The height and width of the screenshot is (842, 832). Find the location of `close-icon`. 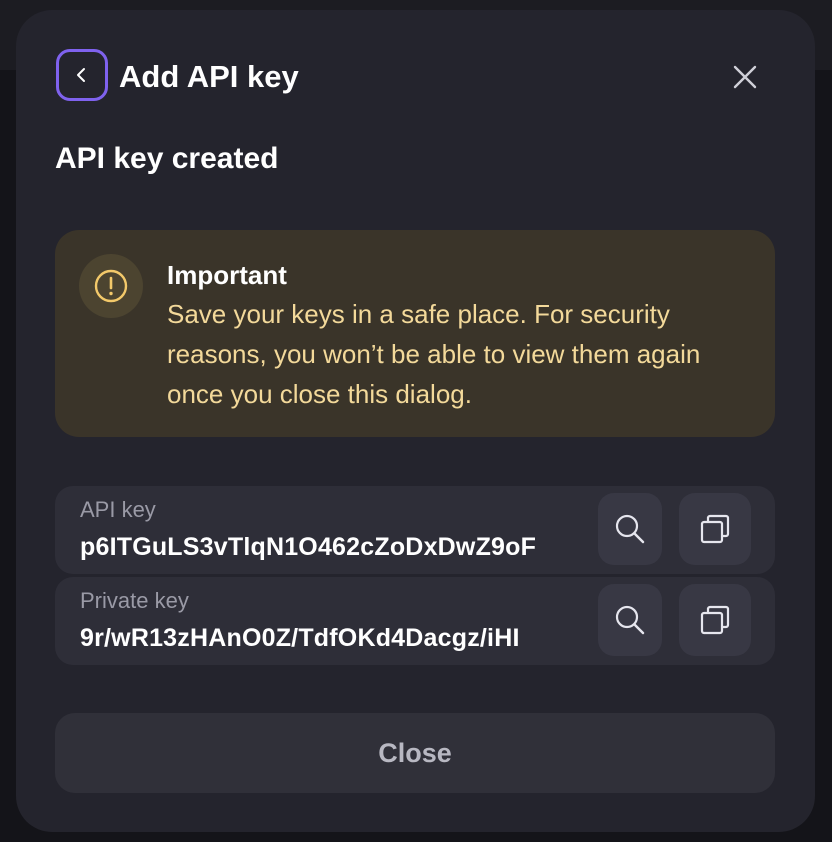

close-icon is located at coordinates (745, 77).